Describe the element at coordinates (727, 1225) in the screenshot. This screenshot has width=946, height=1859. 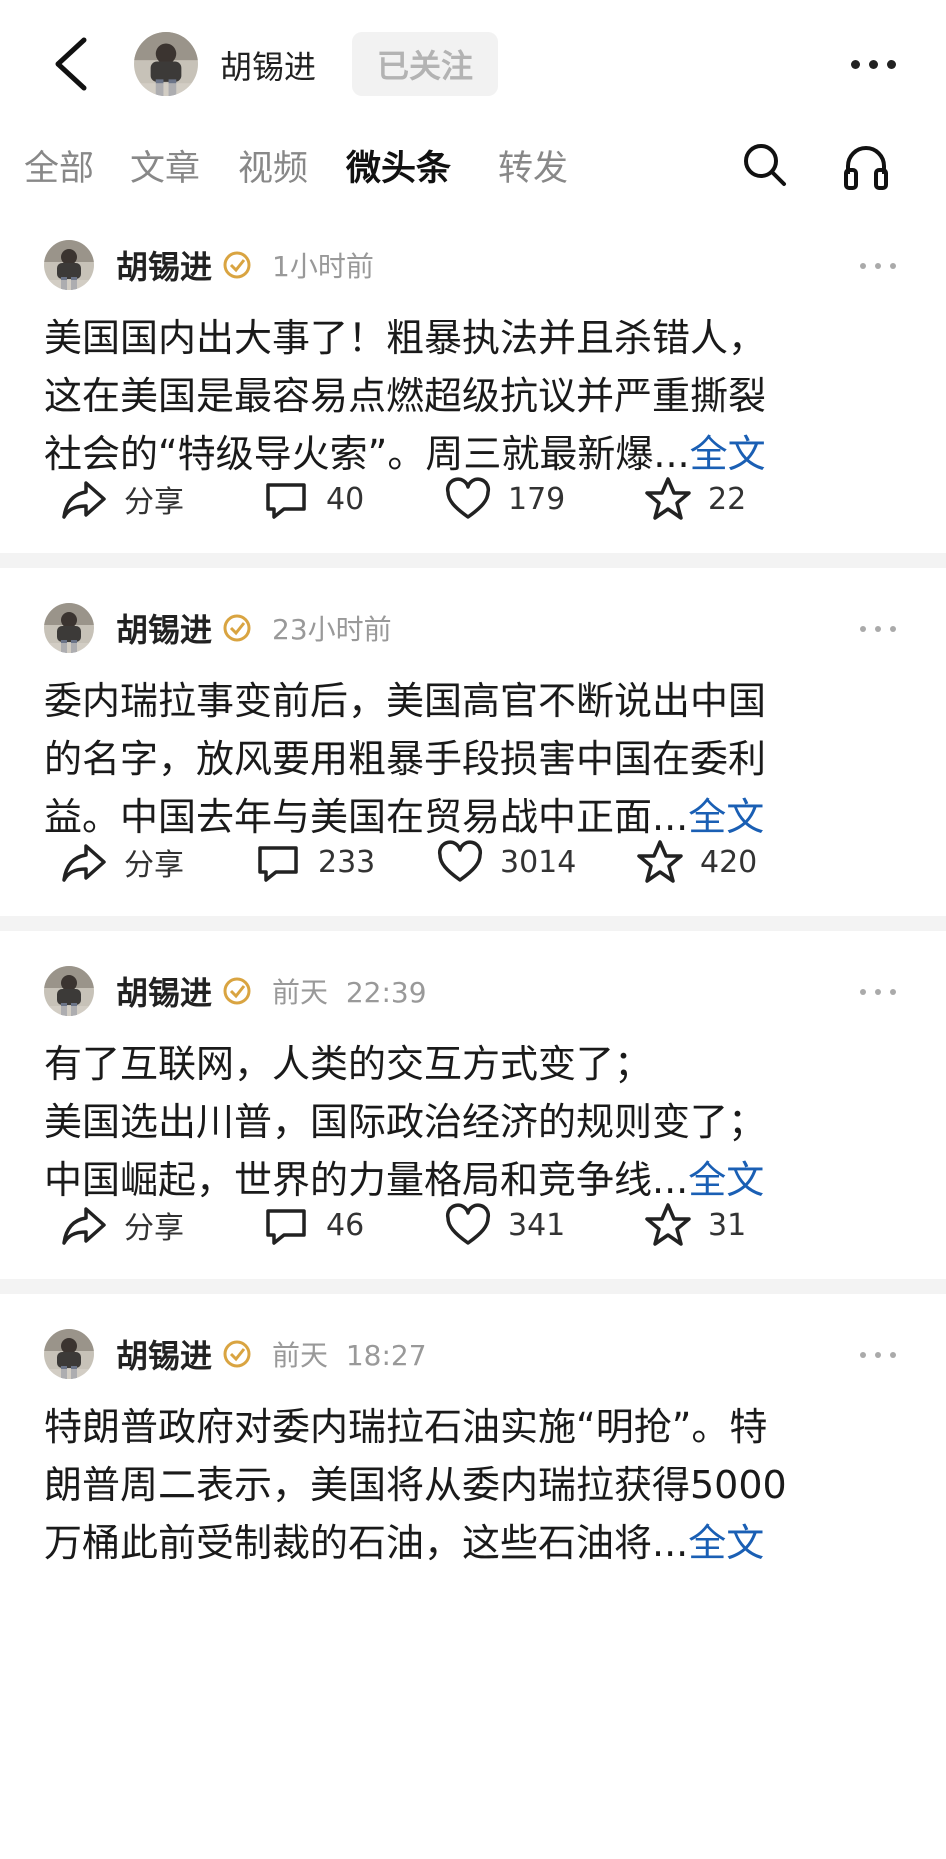
I see `favorite-count: 31` at that location.